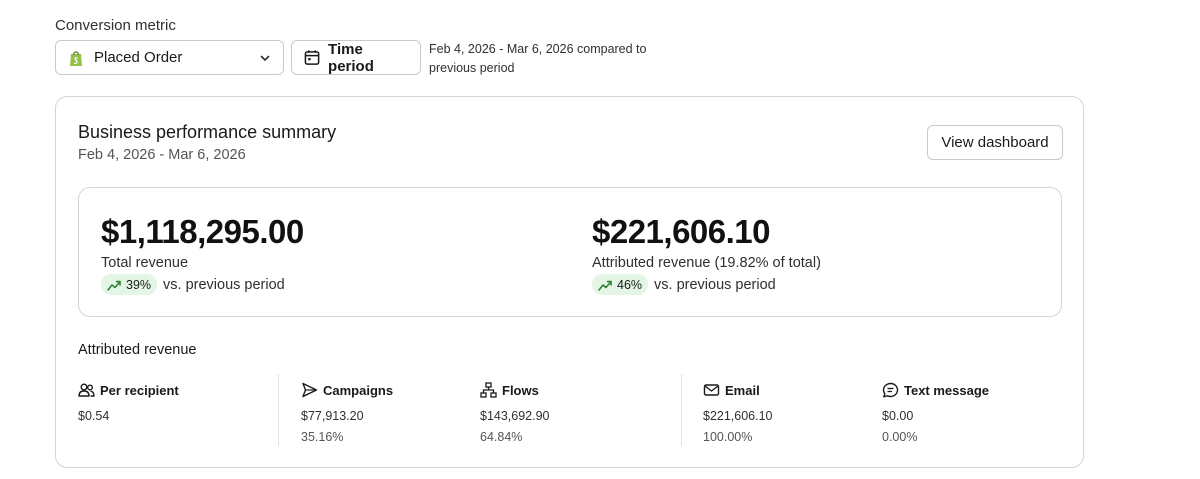 This screenshot has width=1200, height=479. I want to click on card-date-range: Feb 4, 2026 - Mar 6, 2026, so click(162, 155).